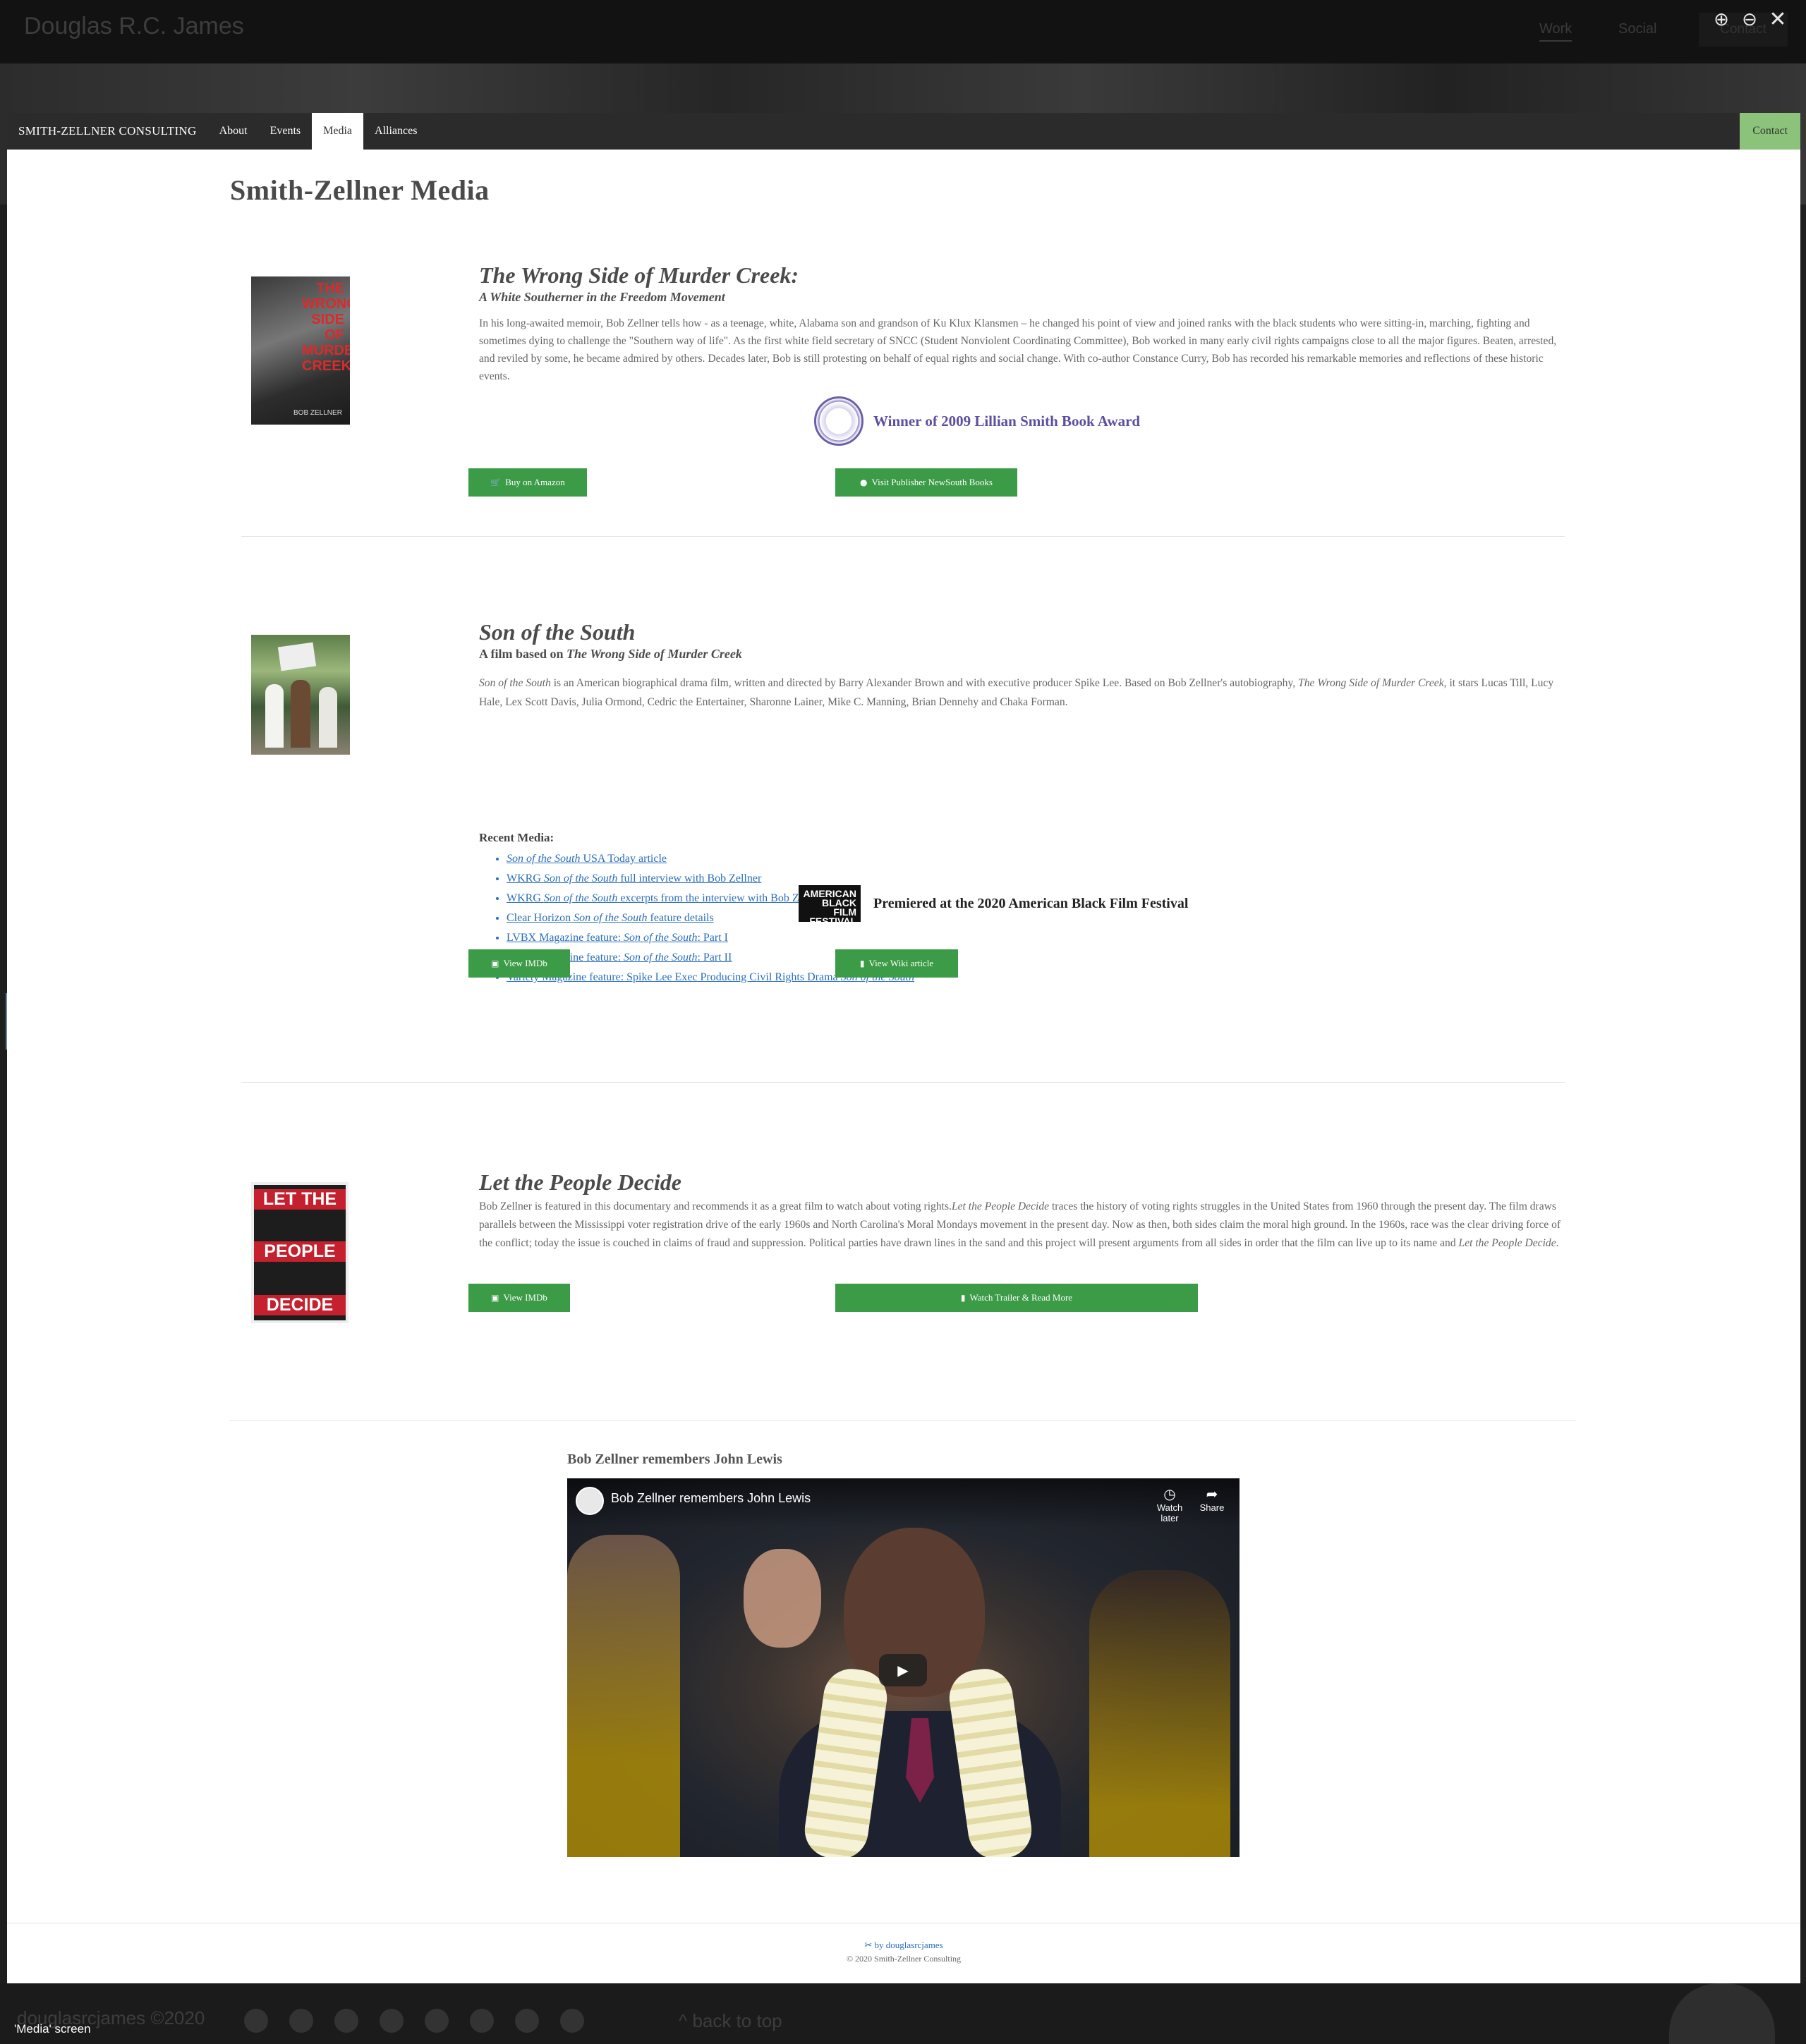 The image size is (1806, 2044). I want to click on nav-media: Media, so click(338, 131).